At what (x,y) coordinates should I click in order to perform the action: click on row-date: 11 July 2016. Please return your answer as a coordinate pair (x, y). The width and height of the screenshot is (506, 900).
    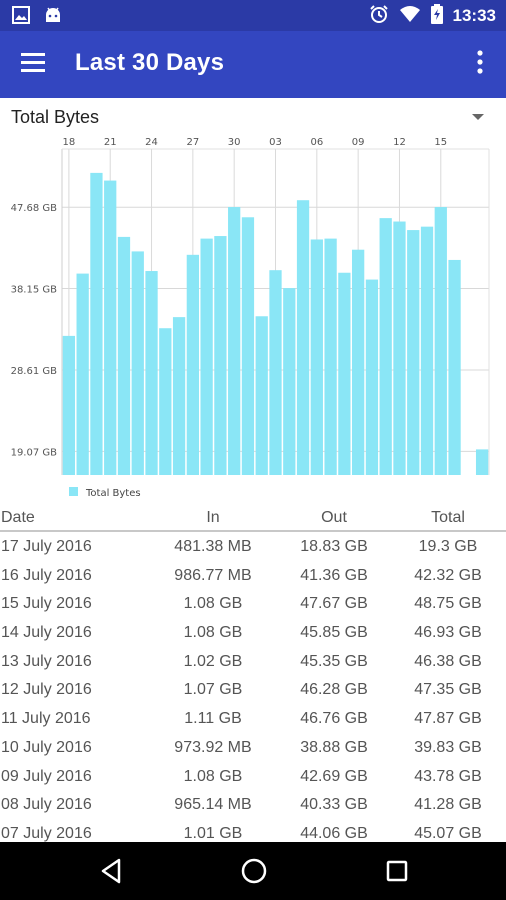
    Looking at the image, I should click on (46, 719).